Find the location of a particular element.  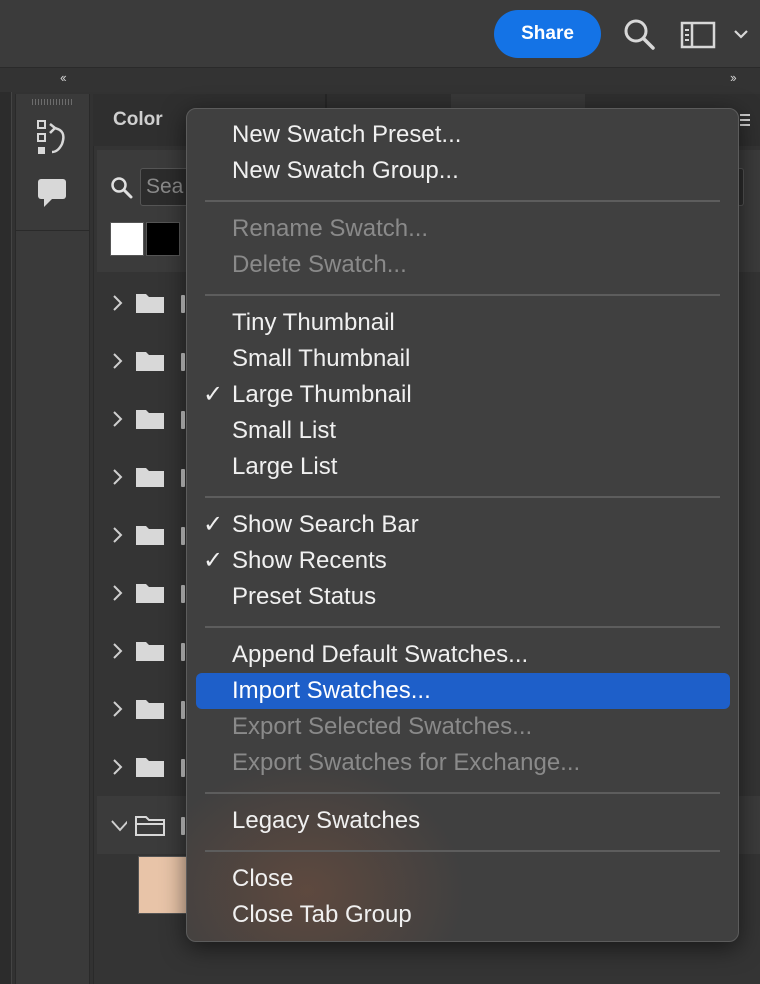

comment-icon is located at coordinates (52, 193).